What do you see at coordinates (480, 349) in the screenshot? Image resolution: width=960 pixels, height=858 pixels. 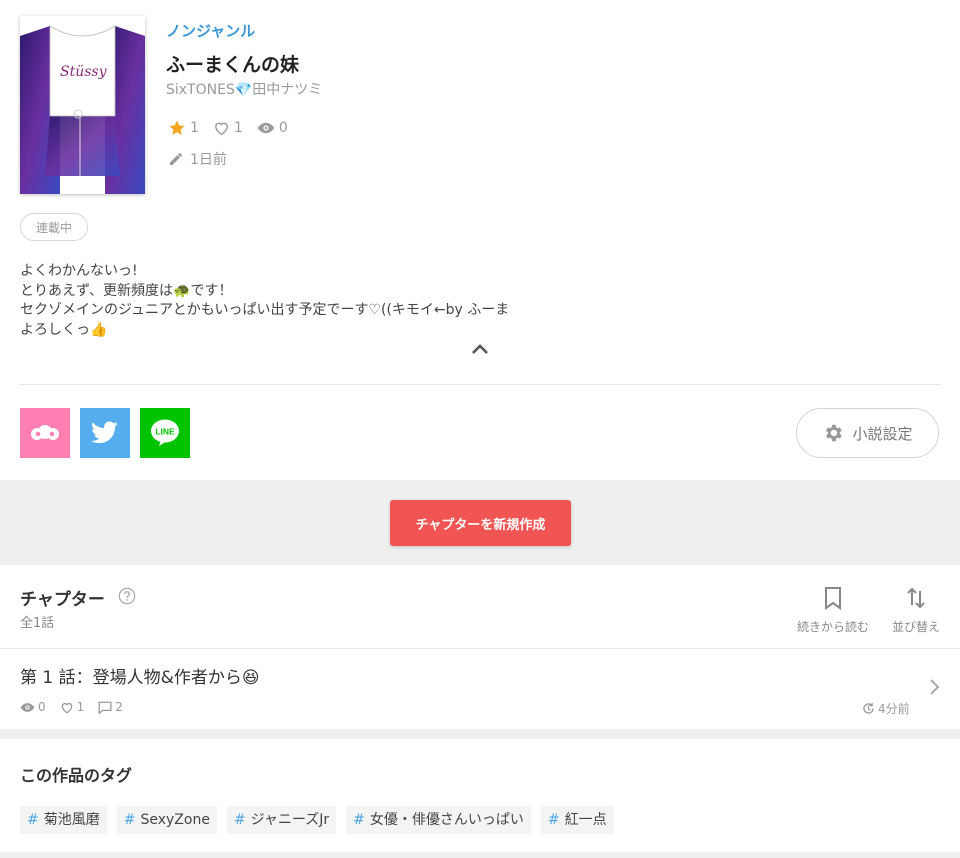 I see `chevron-up-icon` at bounding box center [480, 349].